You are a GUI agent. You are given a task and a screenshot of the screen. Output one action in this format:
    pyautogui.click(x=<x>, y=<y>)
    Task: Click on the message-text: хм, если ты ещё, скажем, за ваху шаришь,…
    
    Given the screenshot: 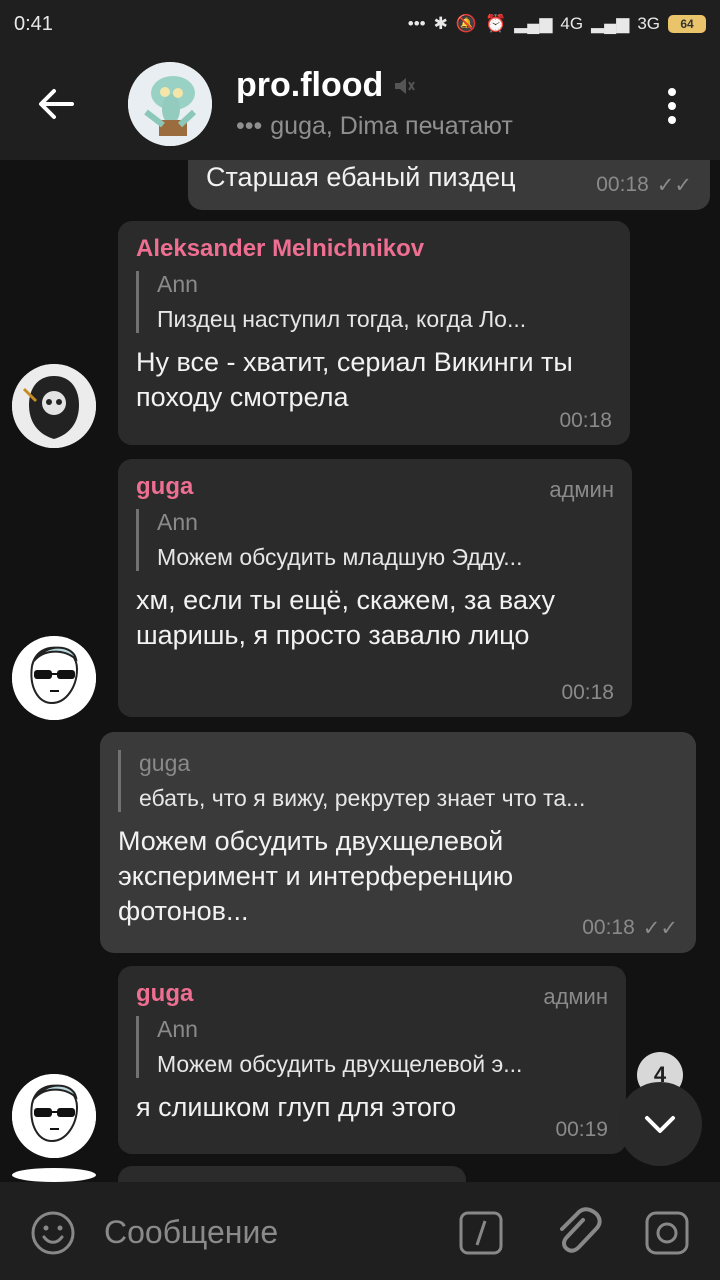 What is the action you would take?
    pyautogui.click(x=345, y=617)
    